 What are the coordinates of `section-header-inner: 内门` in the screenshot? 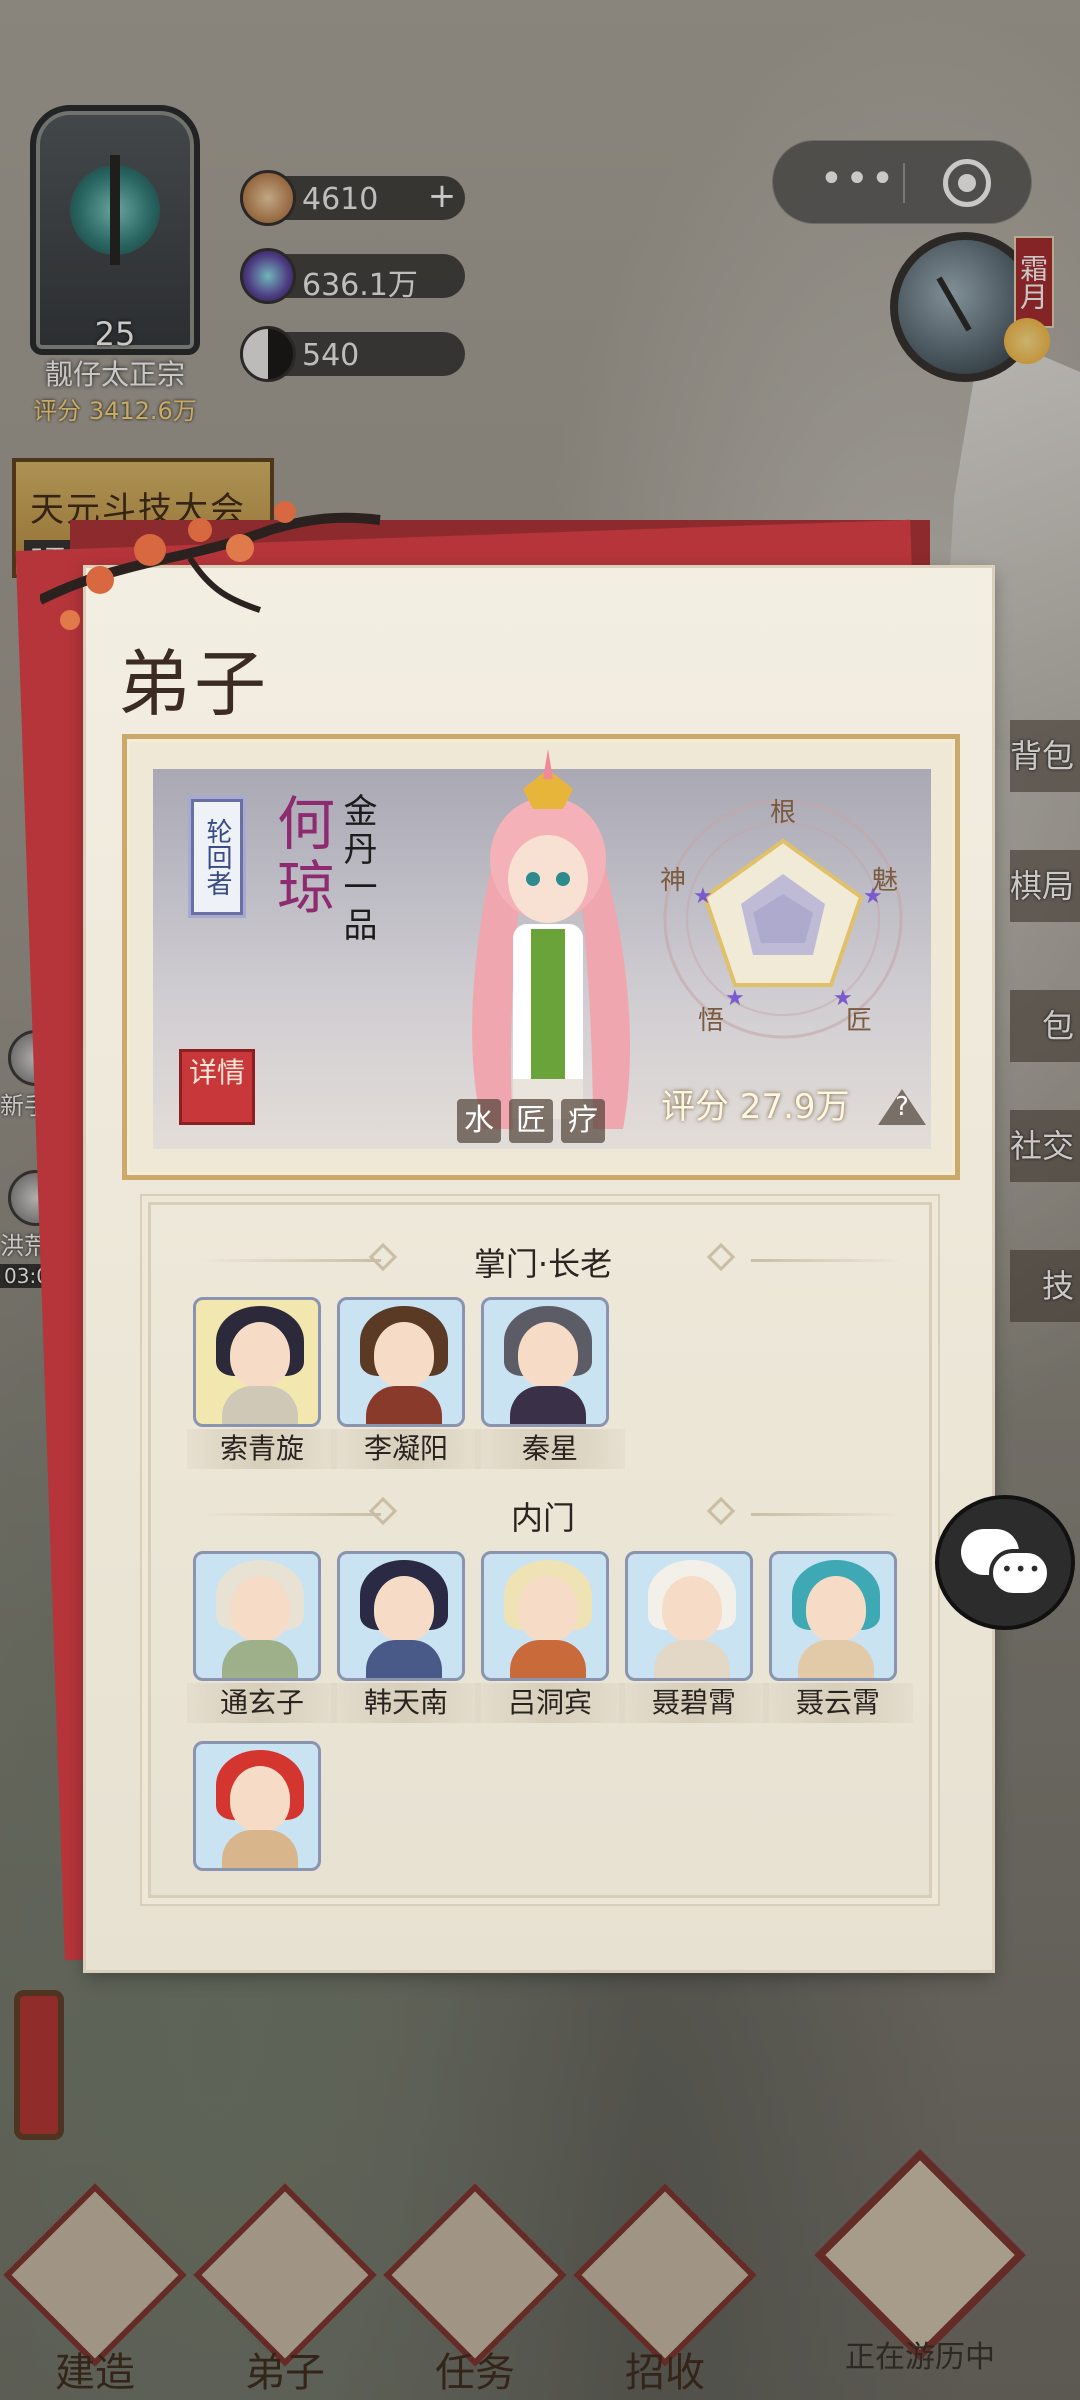 It's located at (543, 1515).